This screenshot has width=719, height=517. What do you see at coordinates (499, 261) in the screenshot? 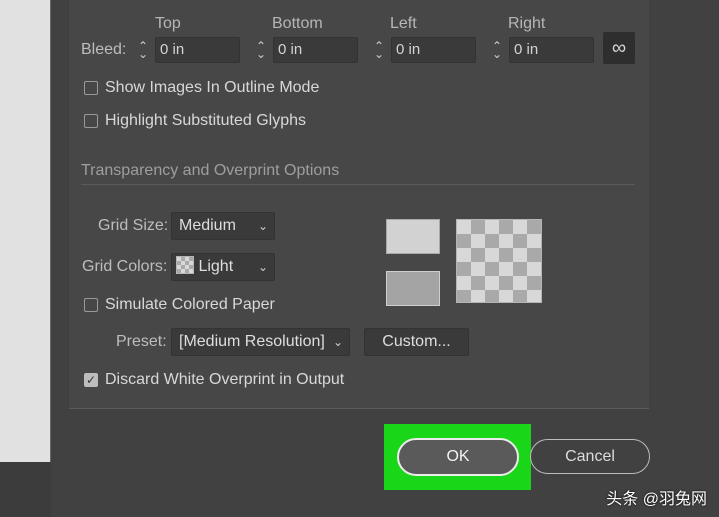
I see `transparency-grid-preview` at bounding box center [499, 261].